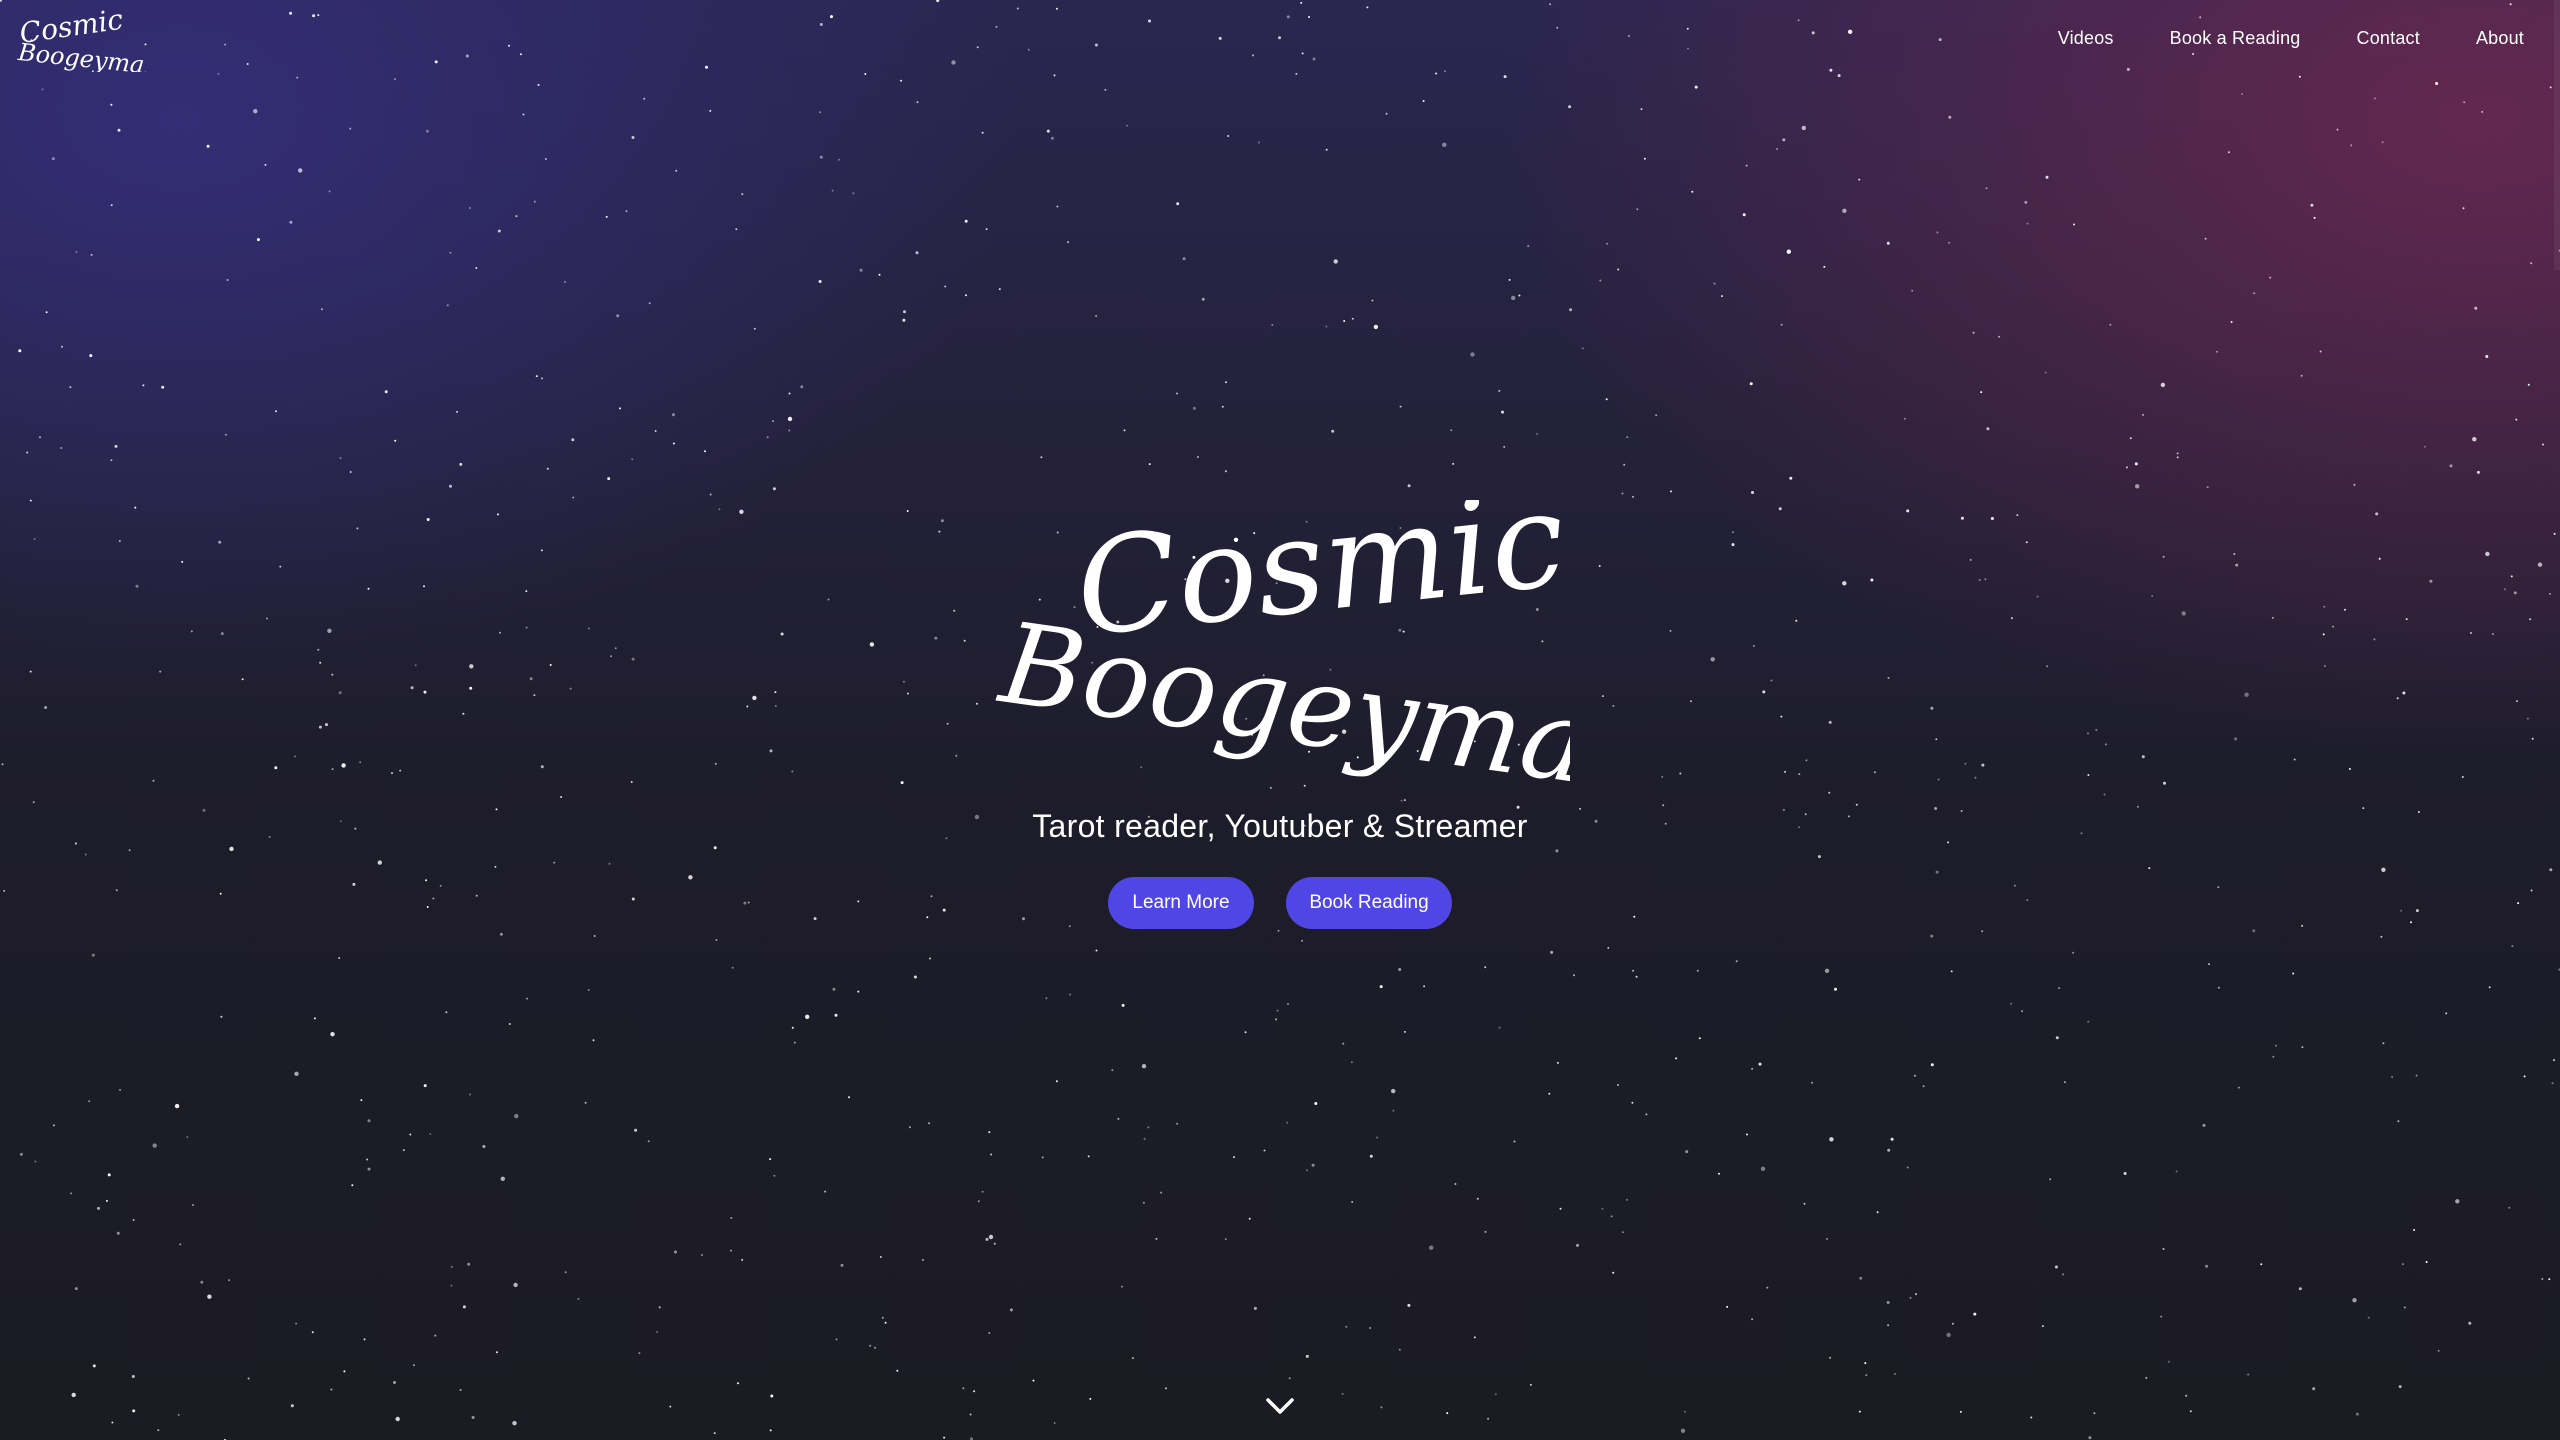 Image resolution: width=2560 pixels, height=1440 pixels. I want to click on nav-logo: Cosmic Boogeyman, so click(81, 40).